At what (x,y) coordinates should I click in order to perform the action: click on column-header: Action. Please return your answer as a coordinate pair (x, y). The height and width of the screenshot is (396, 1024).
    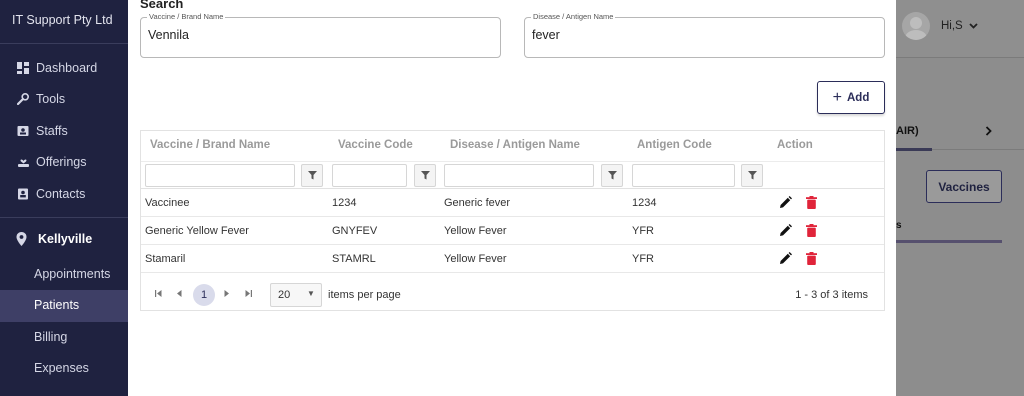
    Looking at the image, I should click on (795, 145).